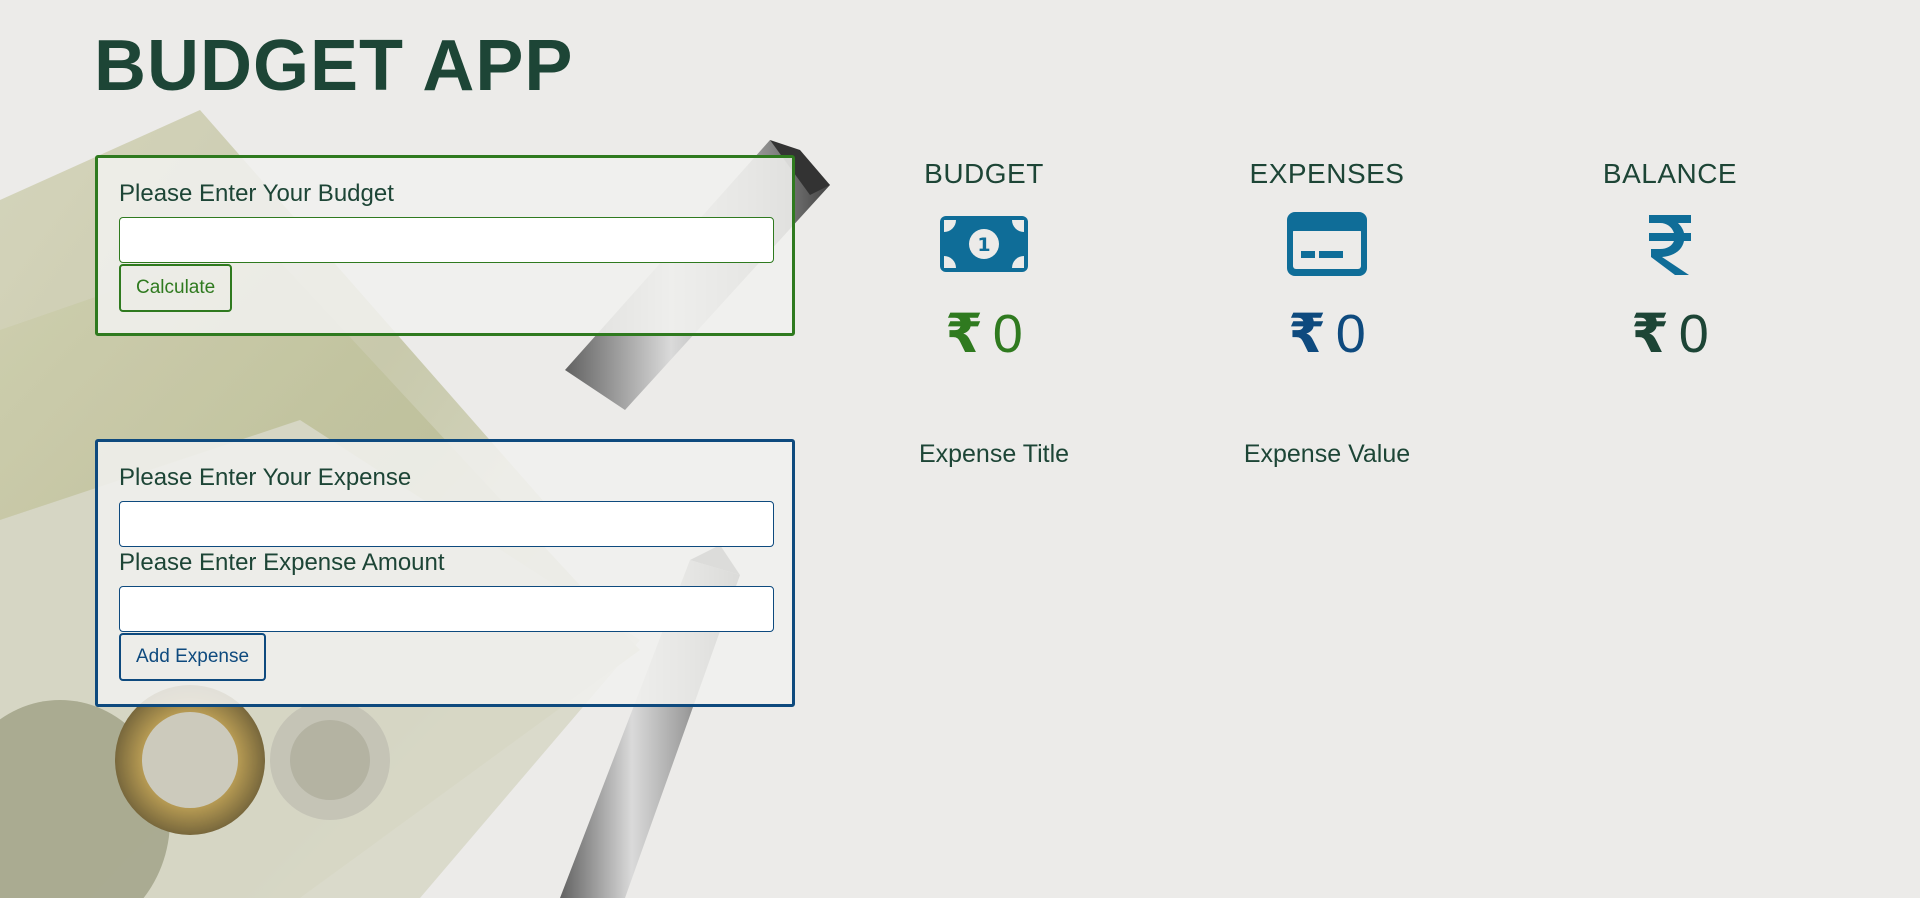 The height and width of the screenshot is (898, 1920). Describe the element at coordinates (446, 240) in the screenshot. I see `budget-input` at that location.